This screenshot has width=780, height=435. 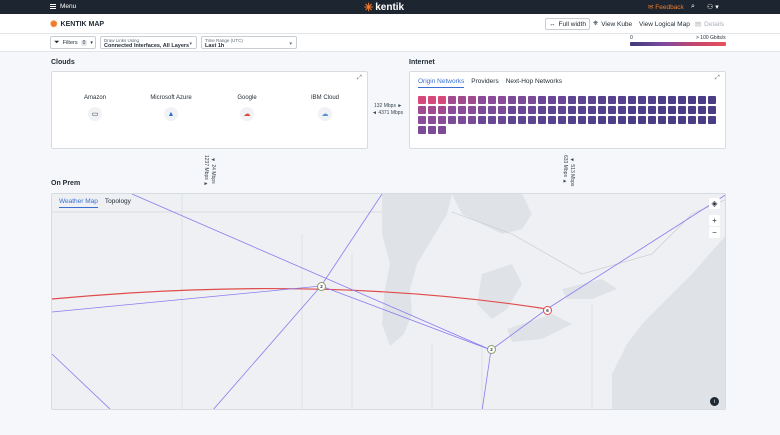 What do you see at coordinates (441, 83) in the screenshot?
I see `tab-origin-networks: Origin Networks` at bounding box center [441, 83].